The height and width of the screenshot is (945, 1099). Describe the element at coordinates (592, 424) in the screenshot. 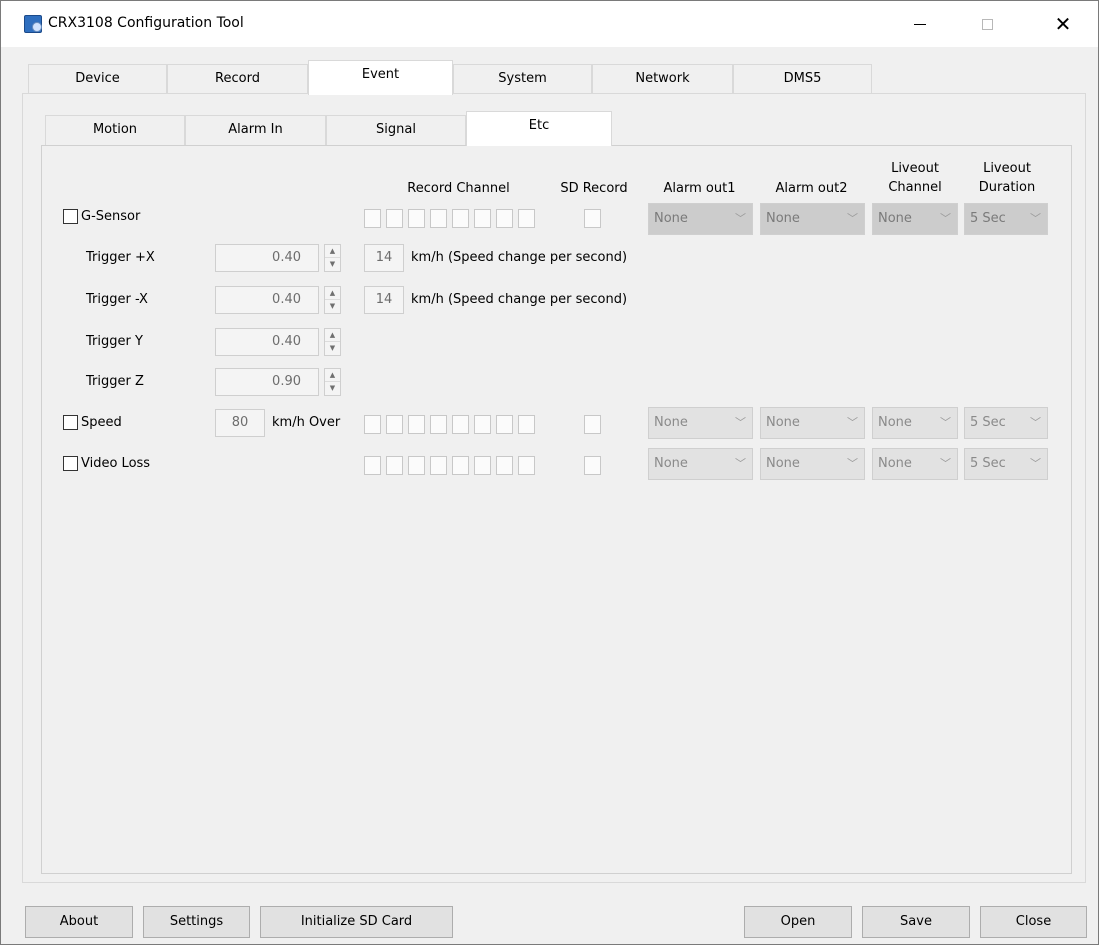

I see `speed-sd-record-checkbox` at that location.